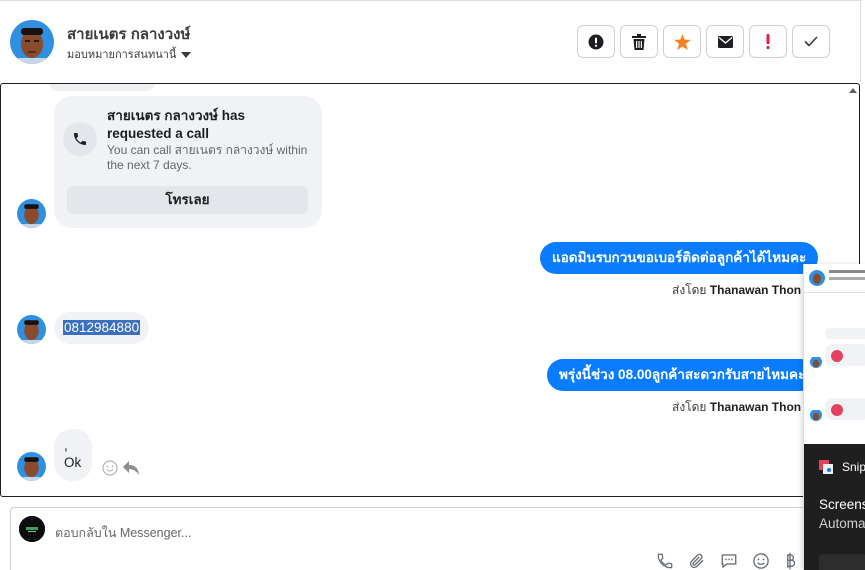  Describe the element at coordinates (102, 87) in the screenshot. I see `previous-message-bubble` at that location.